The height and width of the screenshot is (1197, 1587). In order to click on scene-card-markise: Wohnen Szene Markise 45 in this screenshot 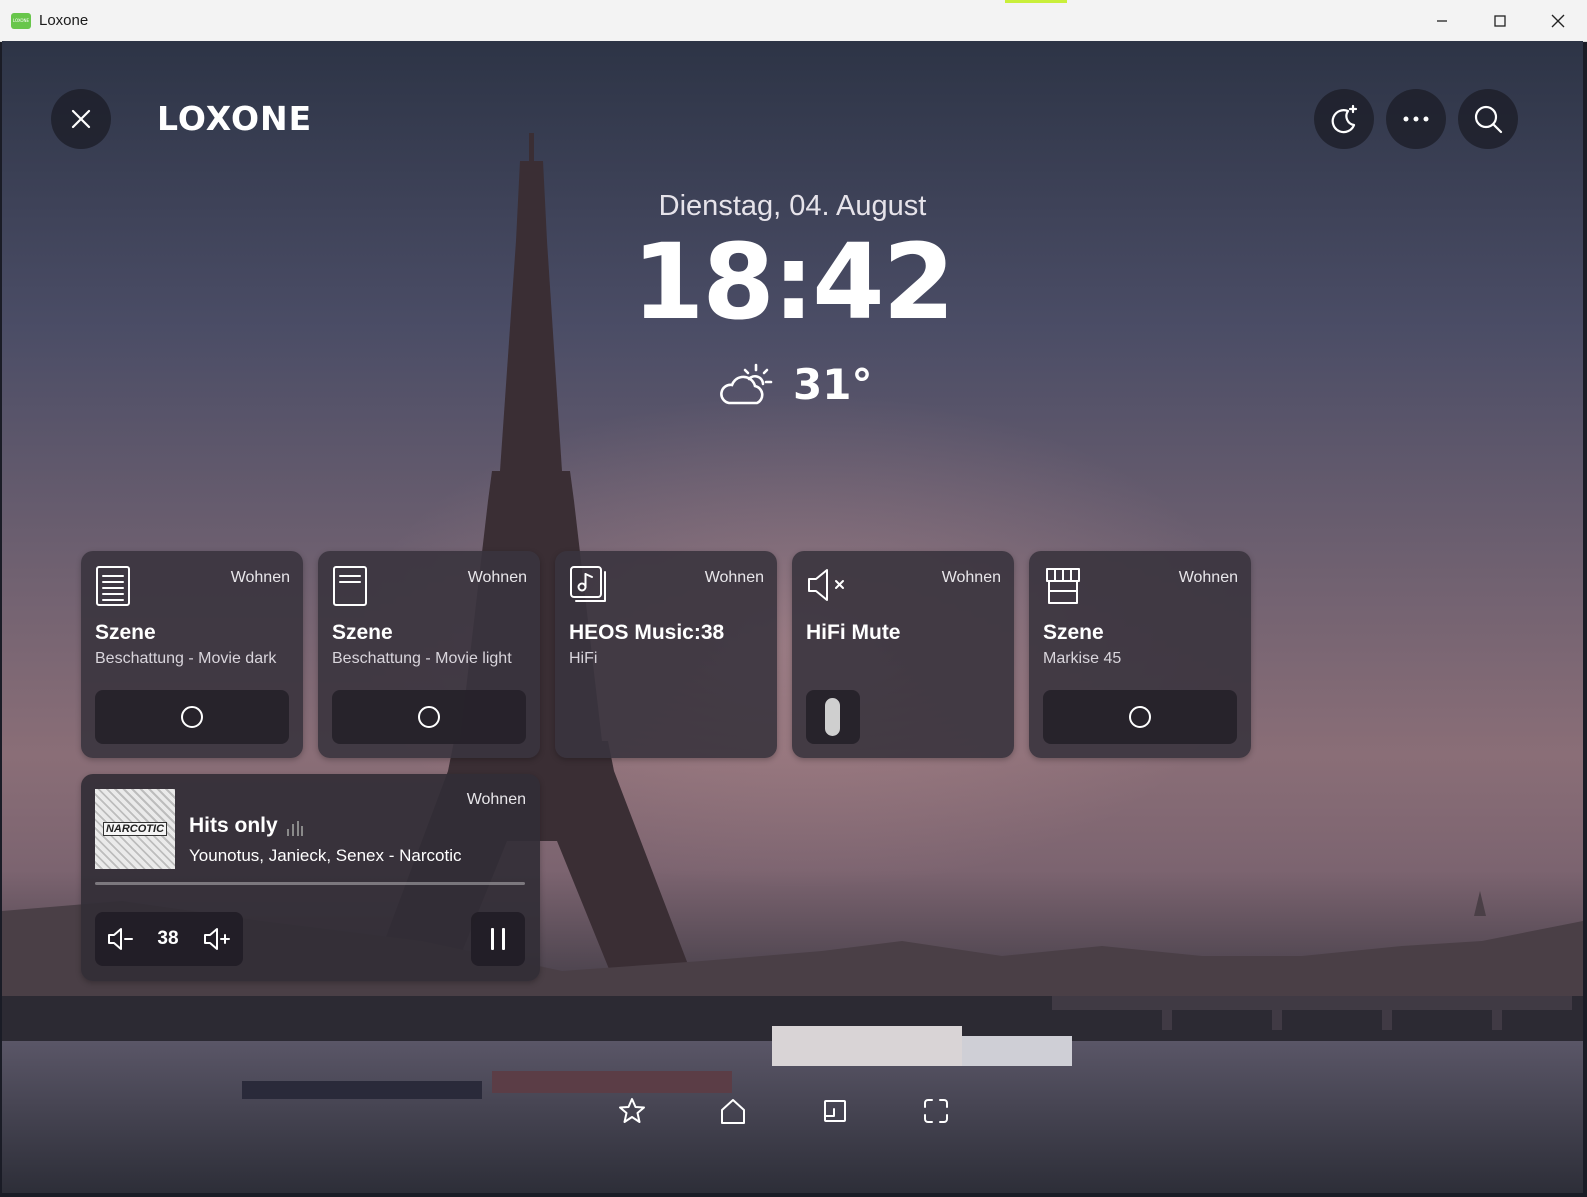, I will do `click(1140, 654)`.